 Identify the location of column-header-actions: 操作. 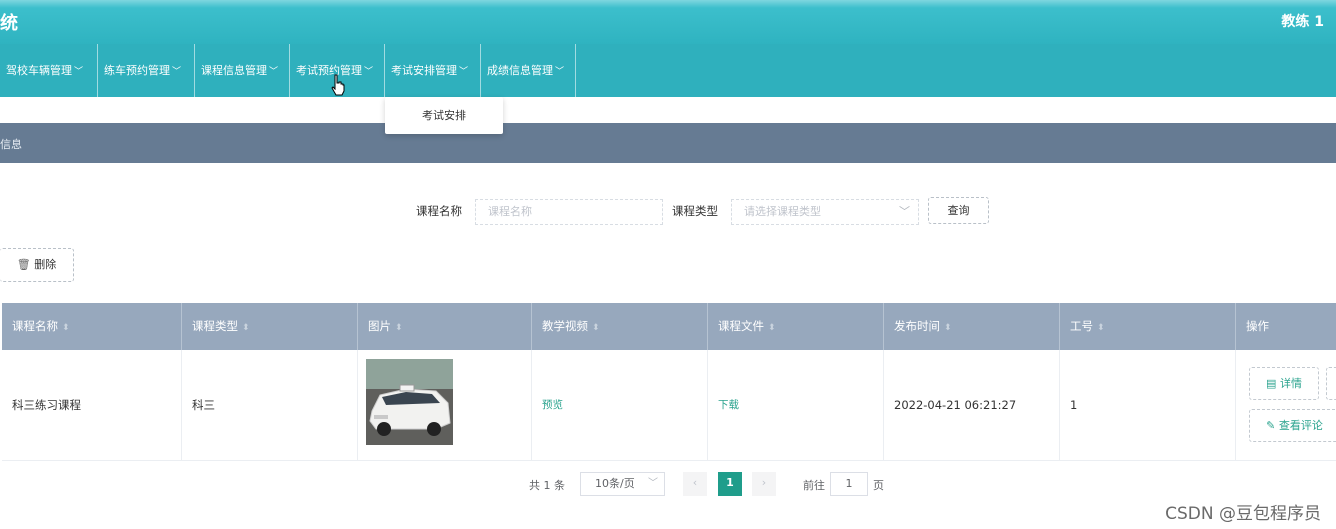
(1286, 326).